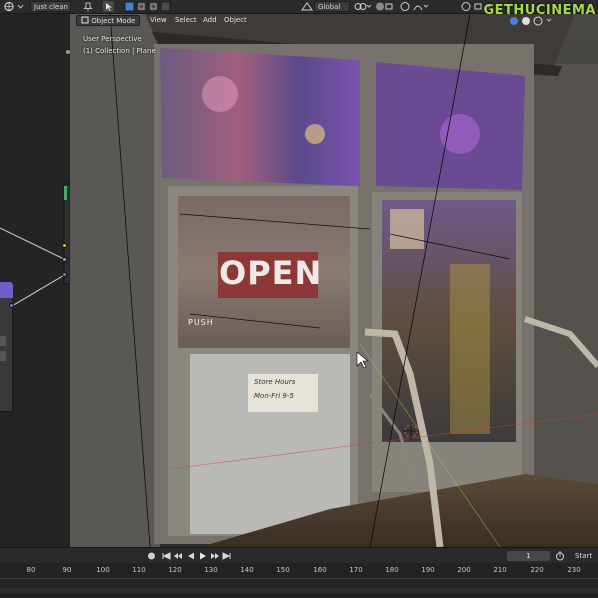 Image resolution: width=598 pixels, height=598 pixels. Describe the element at coordinates (119, 51) in the screenshot. I see `active-collection-label: (1) Collection | Plane` at that location.